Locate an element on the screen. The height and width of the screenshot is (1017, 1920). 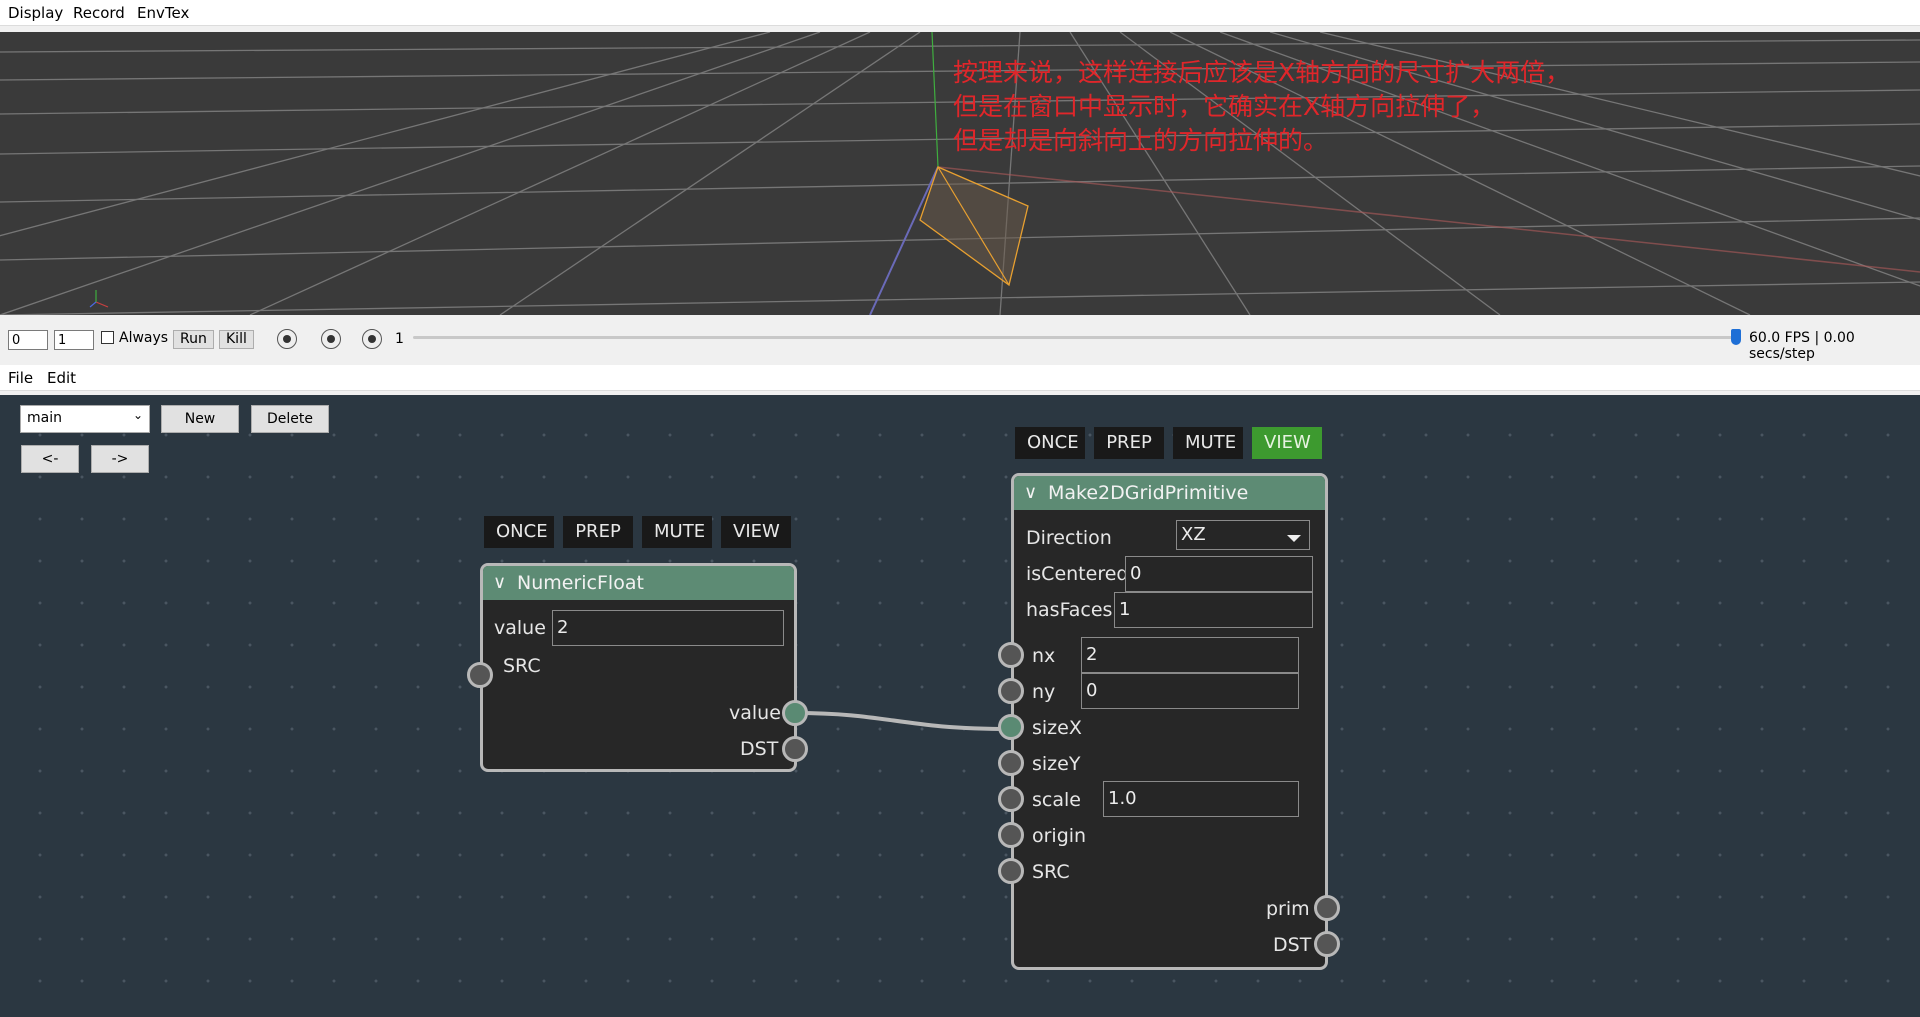
ny-label: ny is located at coordinates (1044, 692).